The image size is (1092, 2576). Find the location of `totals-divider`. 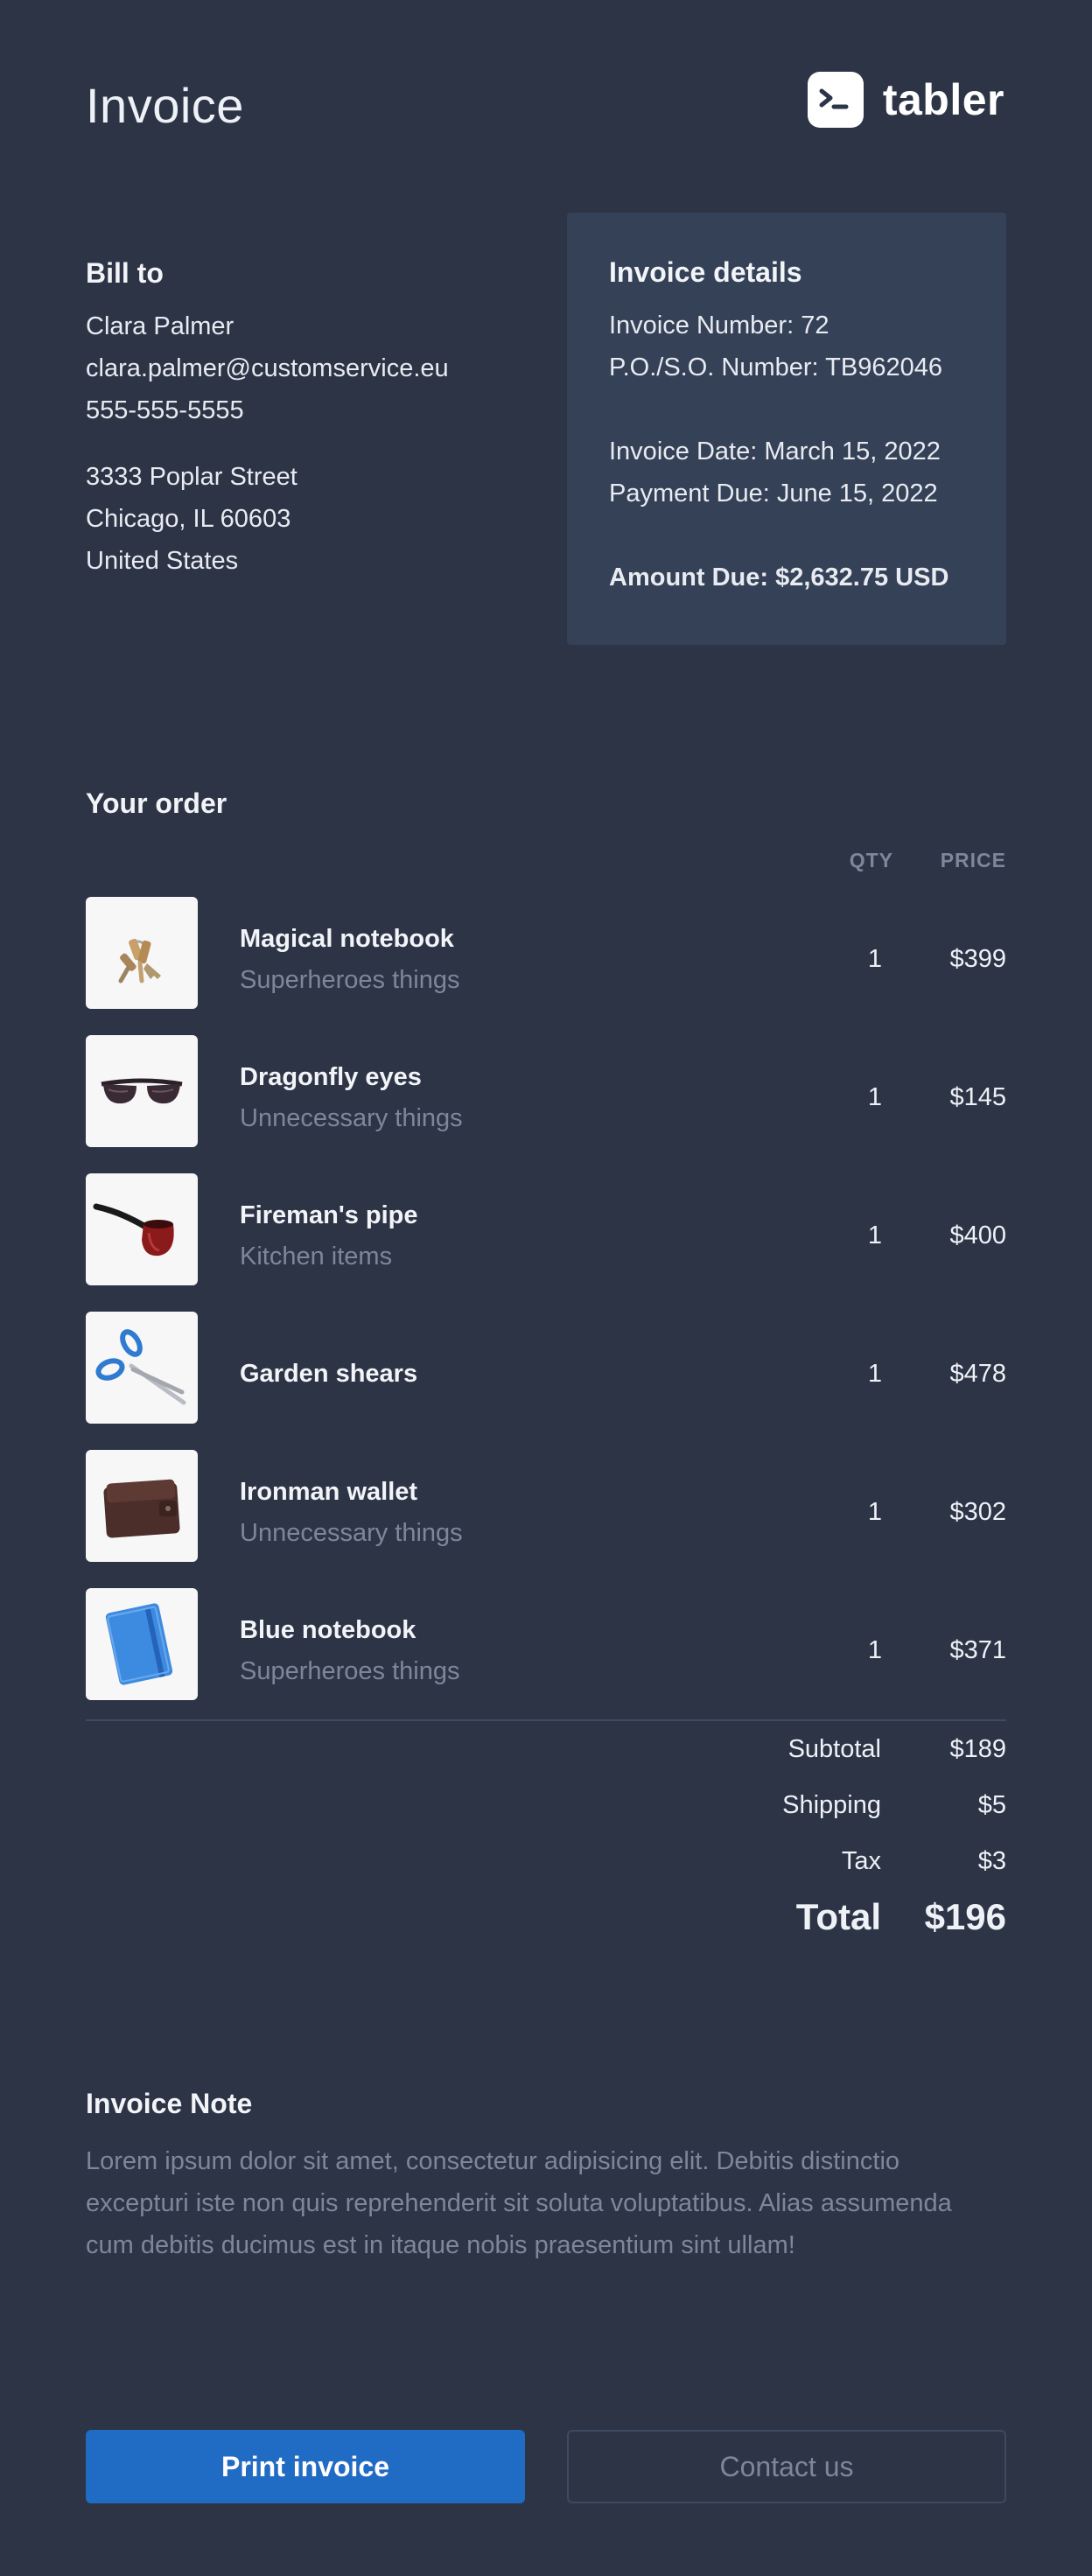

totals-divider is located at coordinates (546, 1720).